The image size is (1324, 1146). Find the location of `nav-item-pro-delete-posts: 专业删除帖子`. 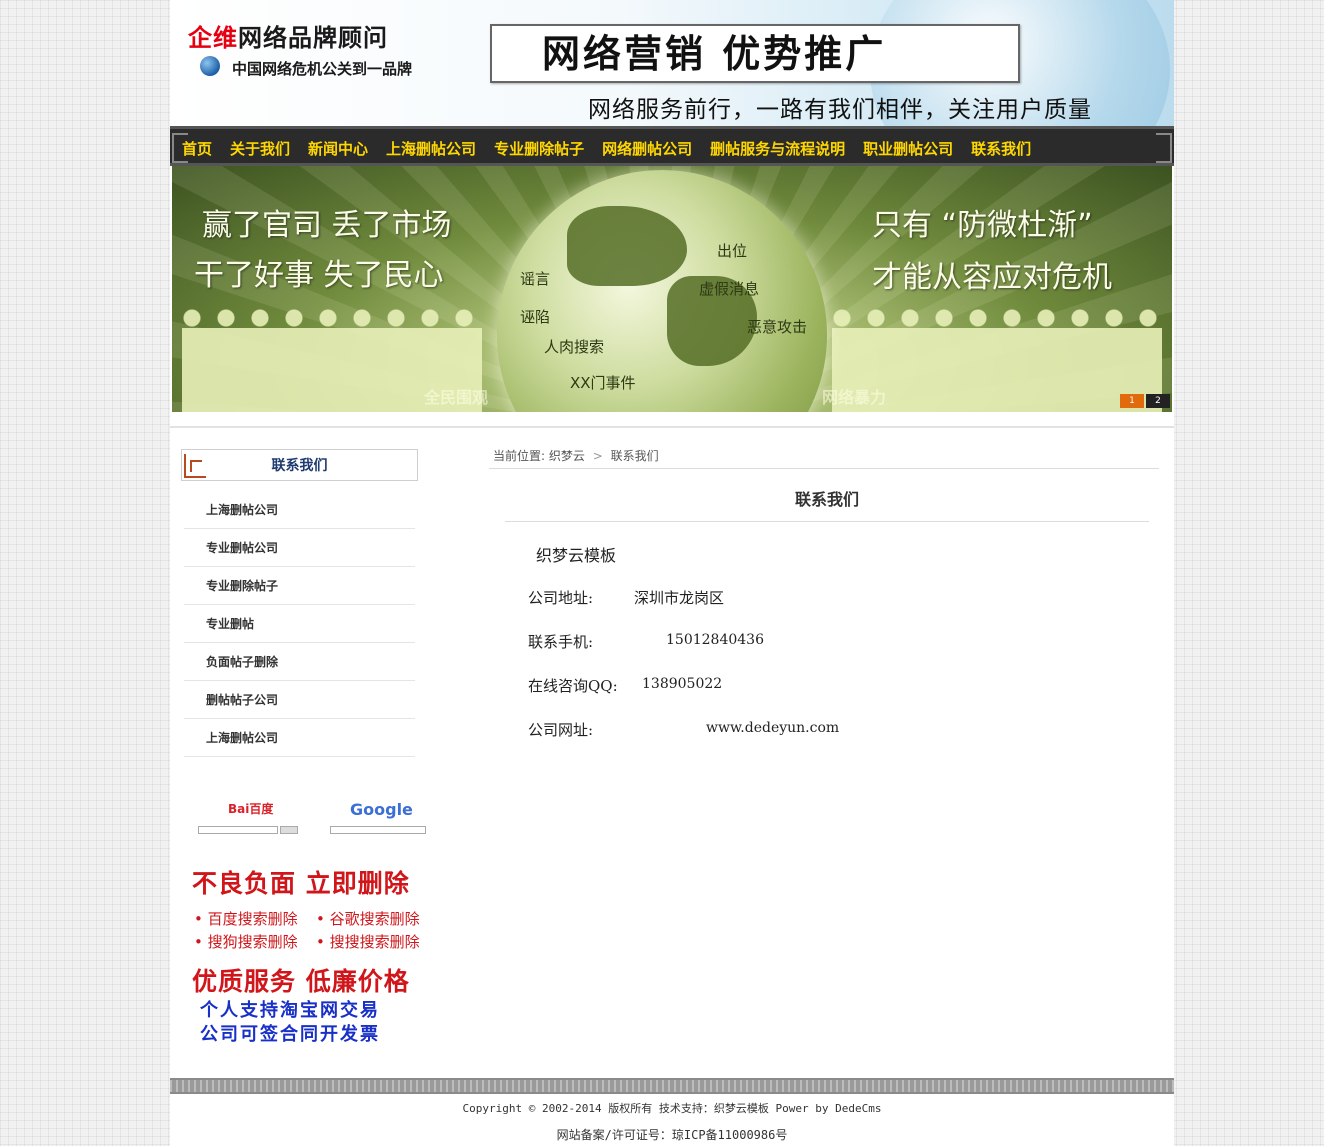

nav-item-pro-delete-posts: 专业删除帖子 is located at coordinates (539, 148).